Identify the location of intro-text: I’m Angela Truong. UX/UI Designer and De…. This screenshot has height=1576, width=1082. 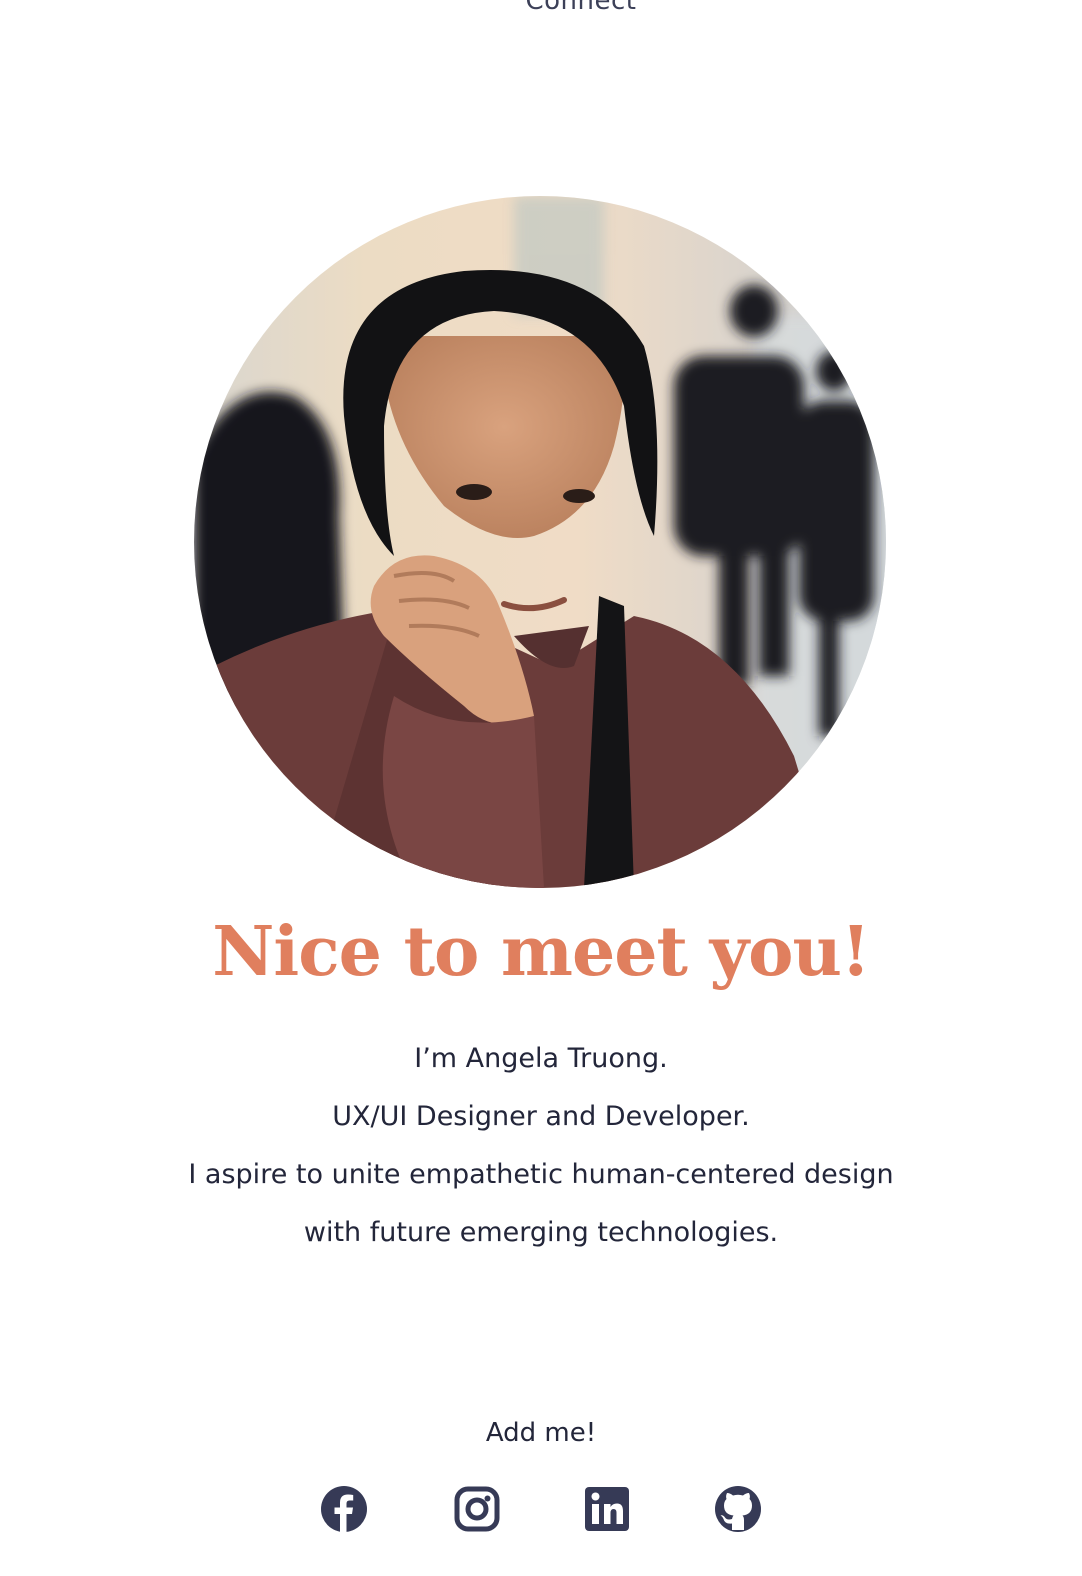
(541, 1146).